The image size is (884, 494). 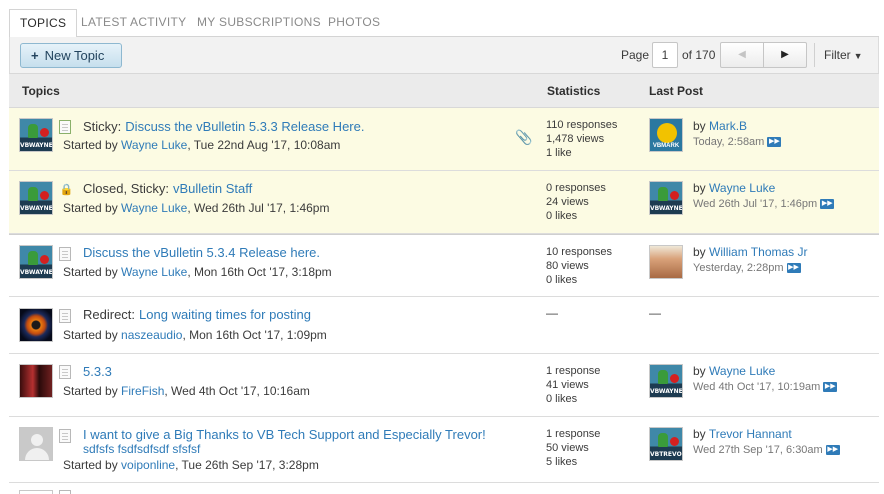 What do you see at coordinates (109, 314) in the screenshot?
I see `topic-prefix: Redirect:` at bounding box center [109, 314].